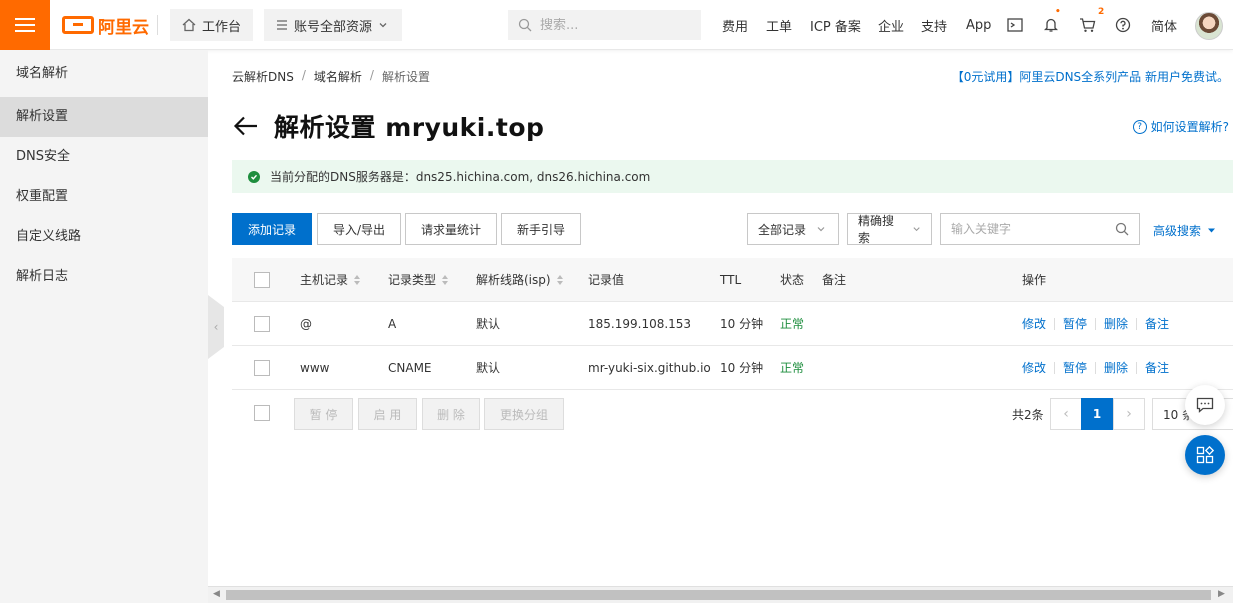 This screenshot has height=603, width=1233. Describe the element at coordinates (934, 25) in the screenshot. I see `nav-support: 支持` at that location.